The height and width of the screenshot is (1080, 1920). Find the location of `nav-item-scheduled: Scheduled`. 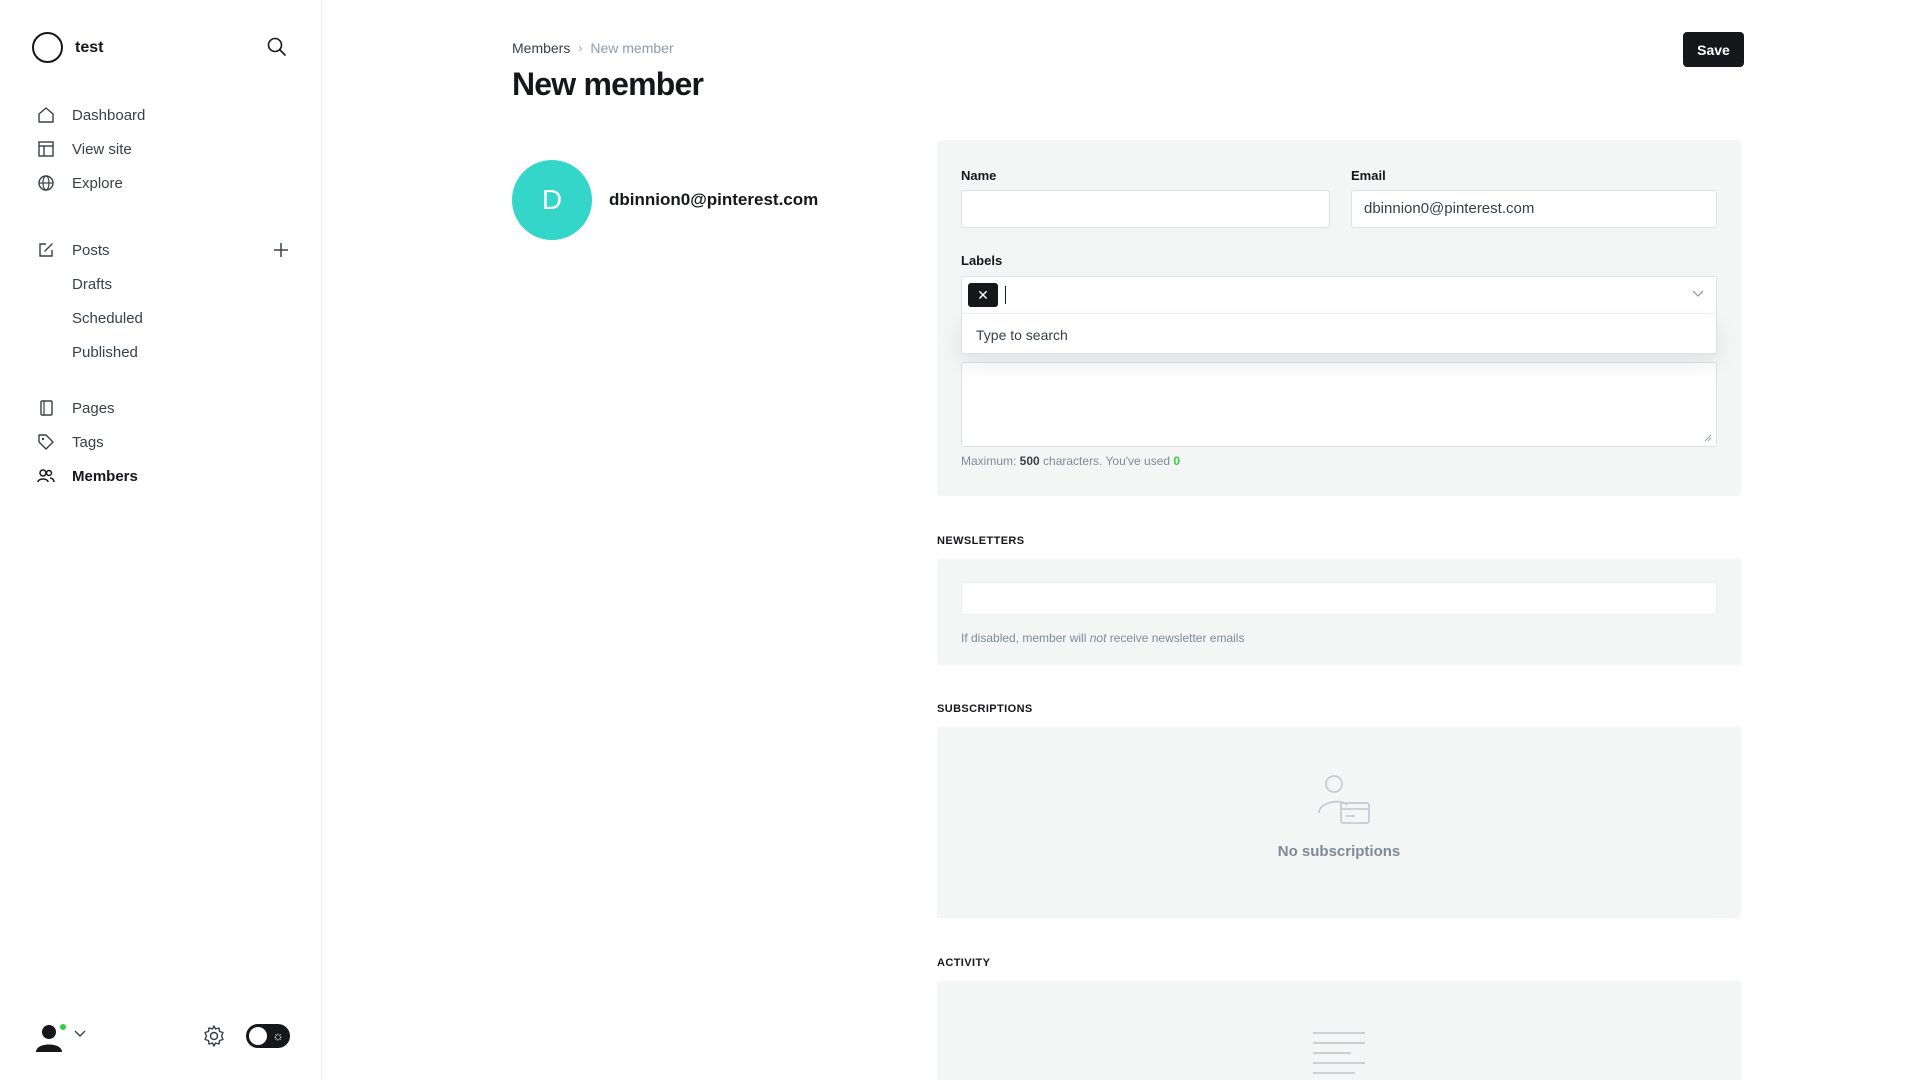

nav-item-scheduled: Scheduled is located at coordinates (166, 318).